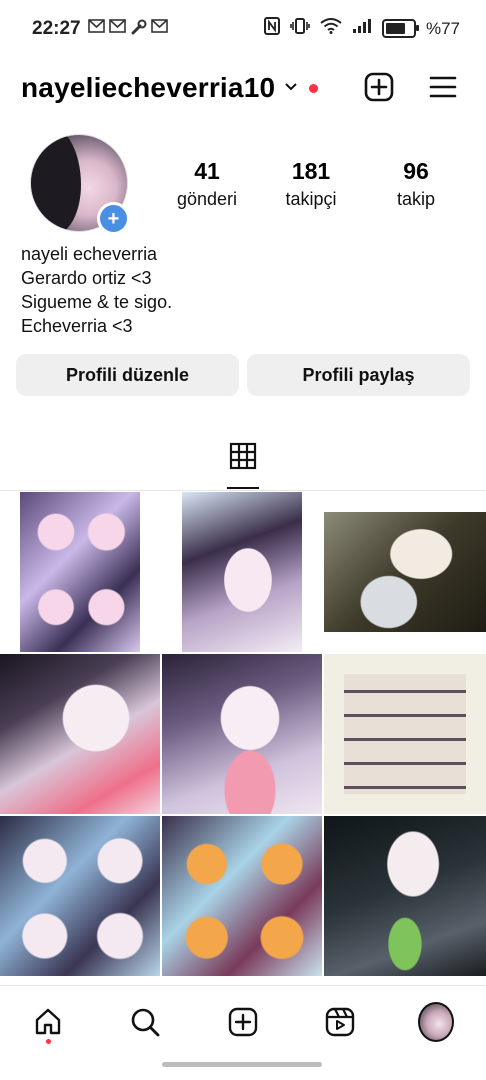 This screenshot has width=486, height=1080. I want to click on profile-header: nayeliecheverria10, so click(243, 89).